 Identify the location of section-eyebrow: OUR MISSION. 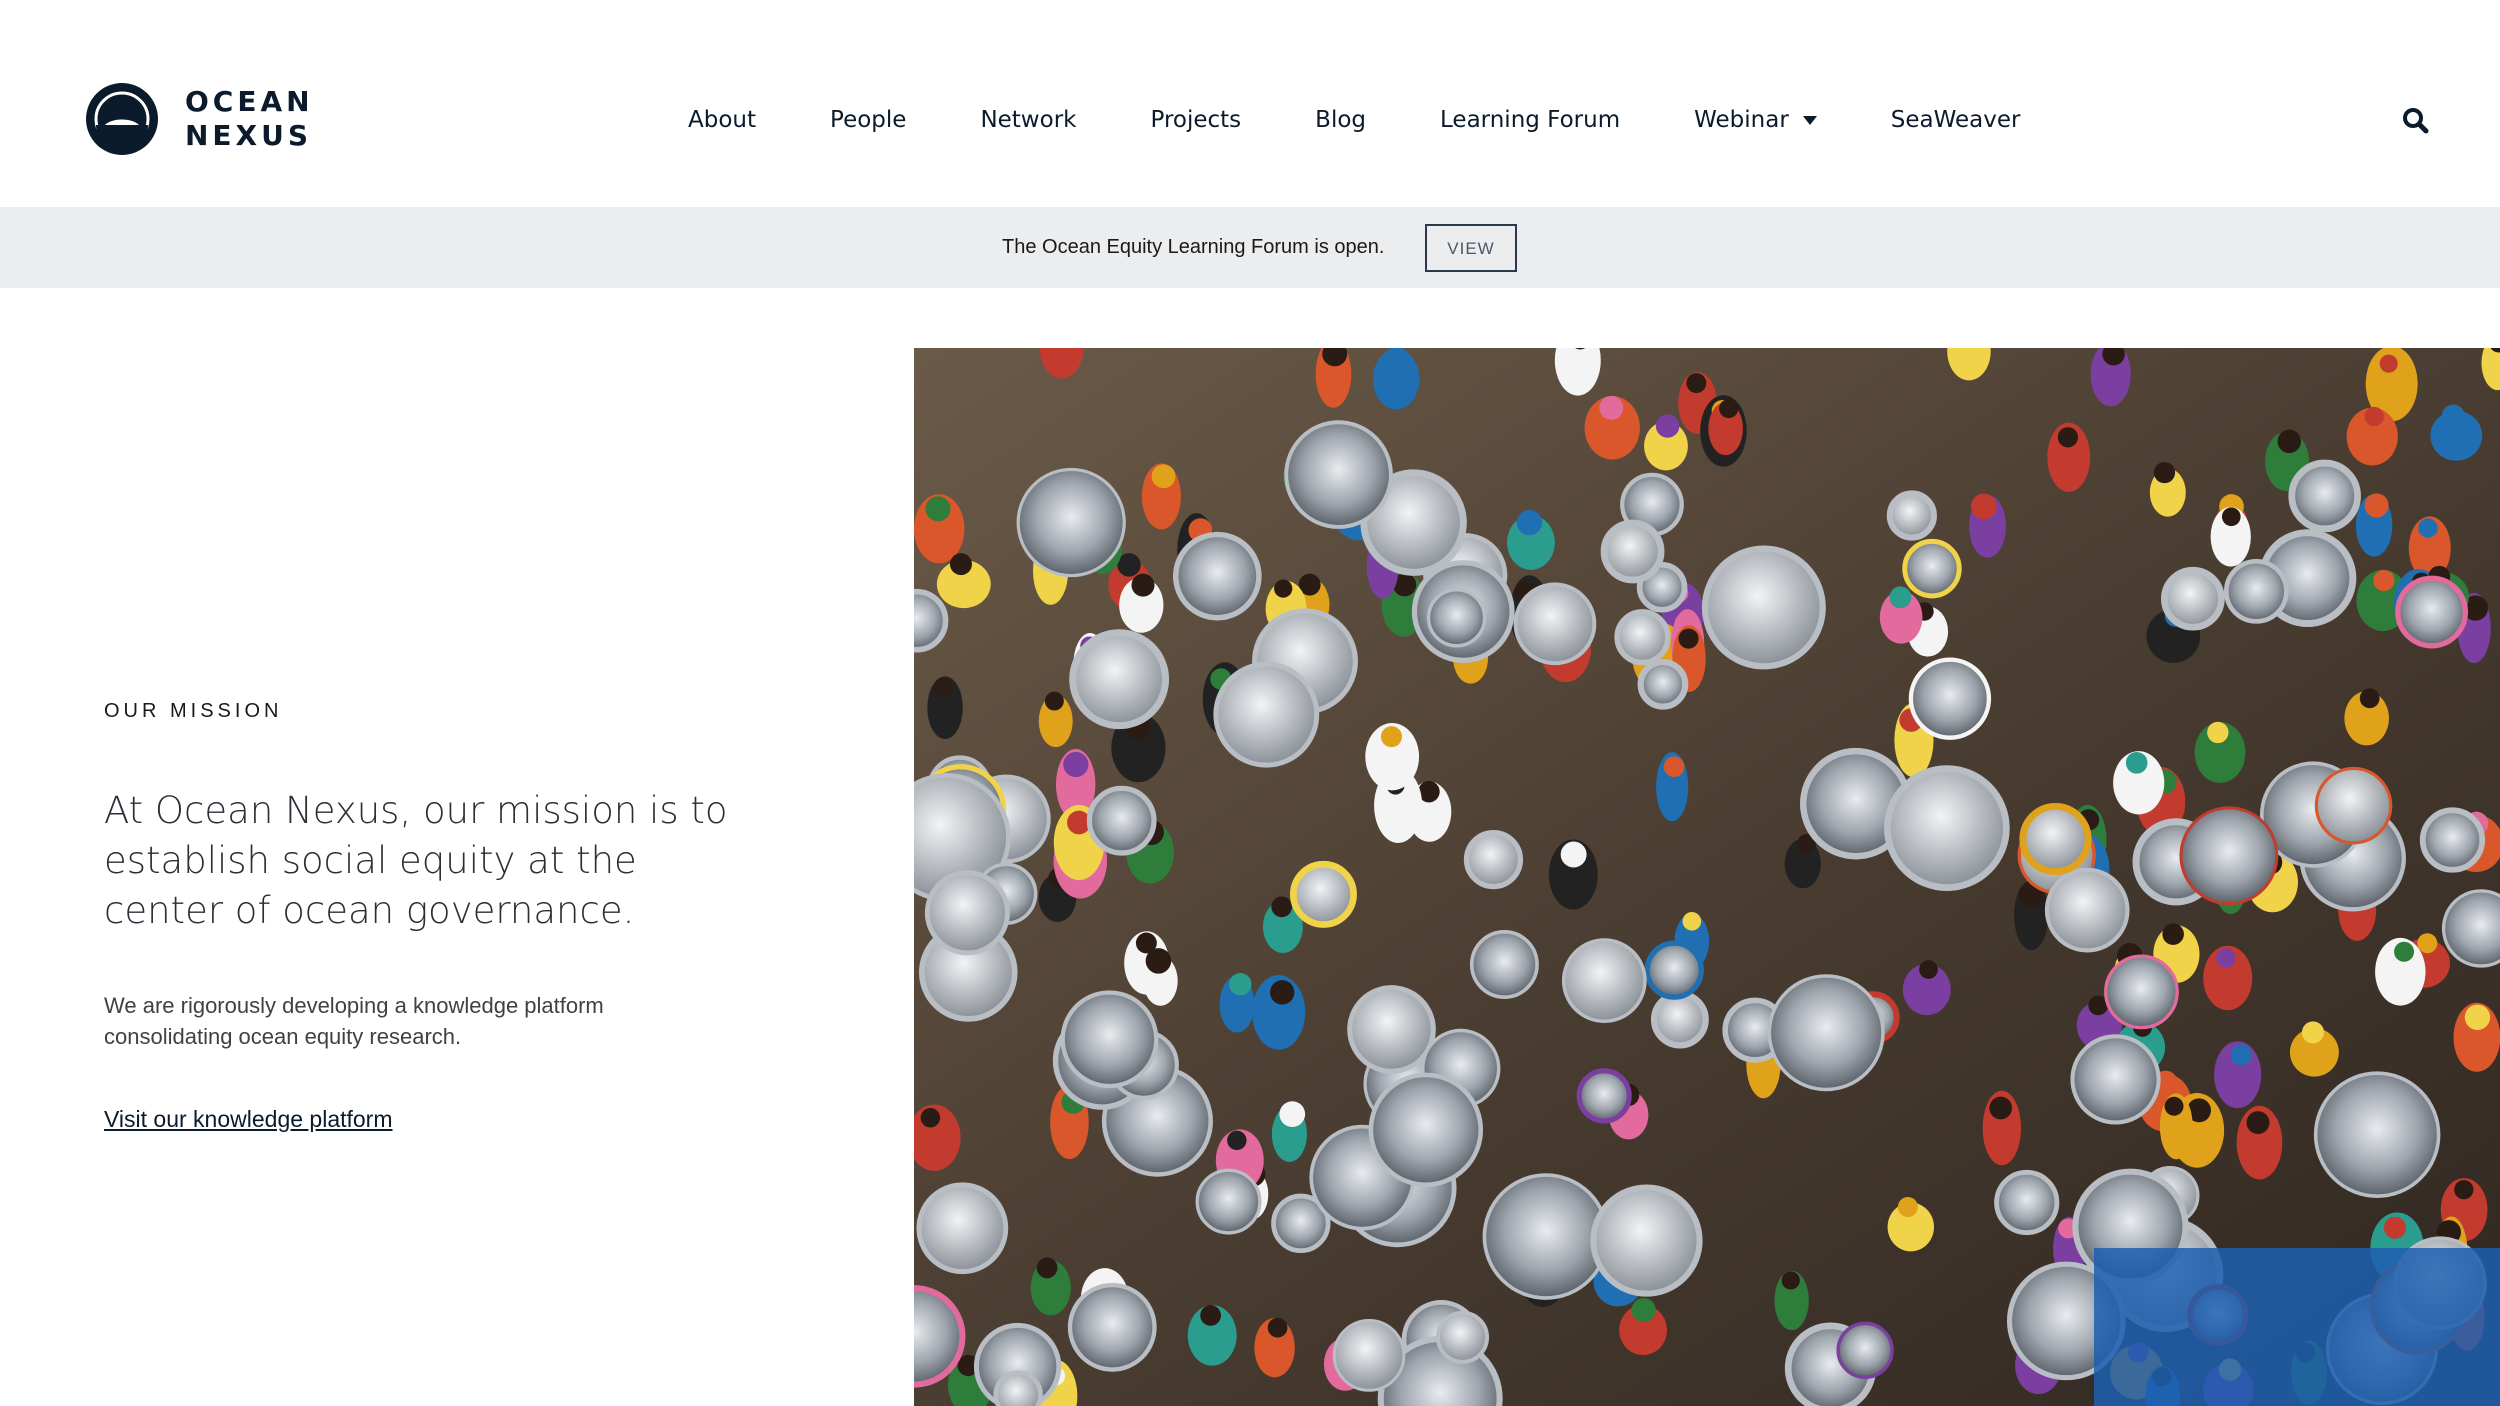
(193, 711).